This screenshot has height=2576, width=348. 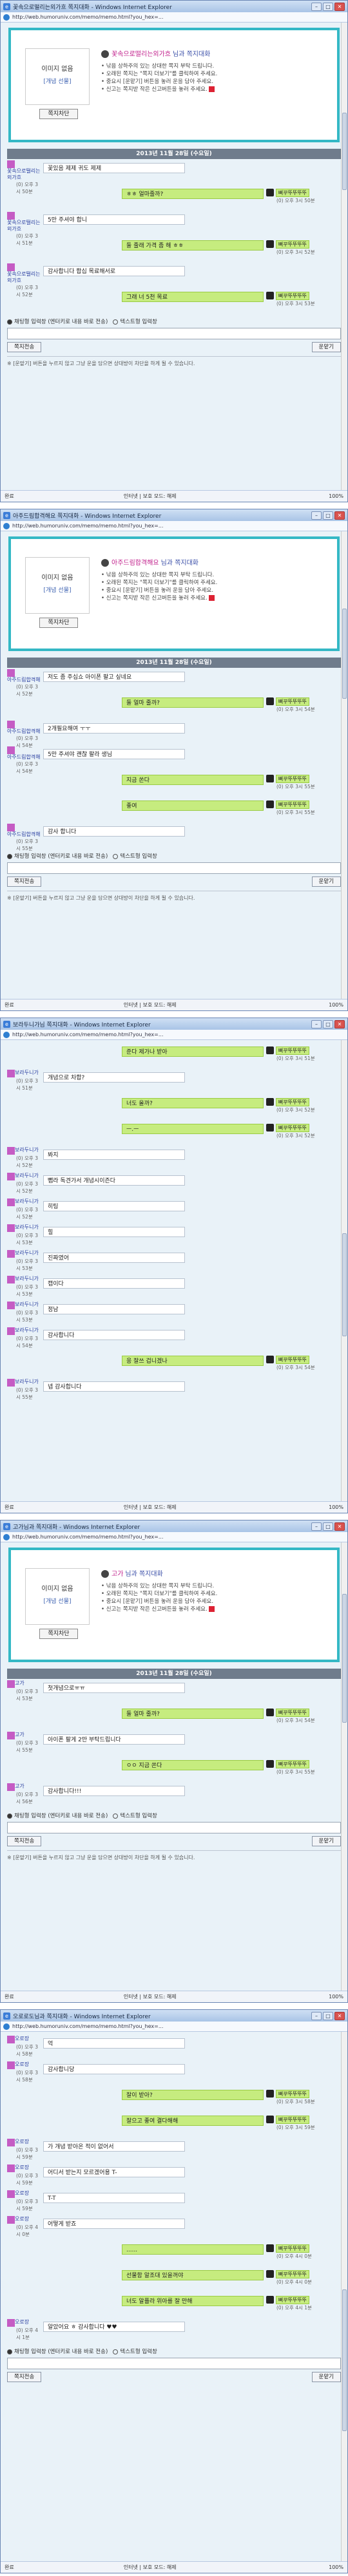 What do you see at coordinates (141, 54) in the screenshot?
I see `partner-name-text: 꽃속으로떨리는외가흐` at bounding box center [141, 54].